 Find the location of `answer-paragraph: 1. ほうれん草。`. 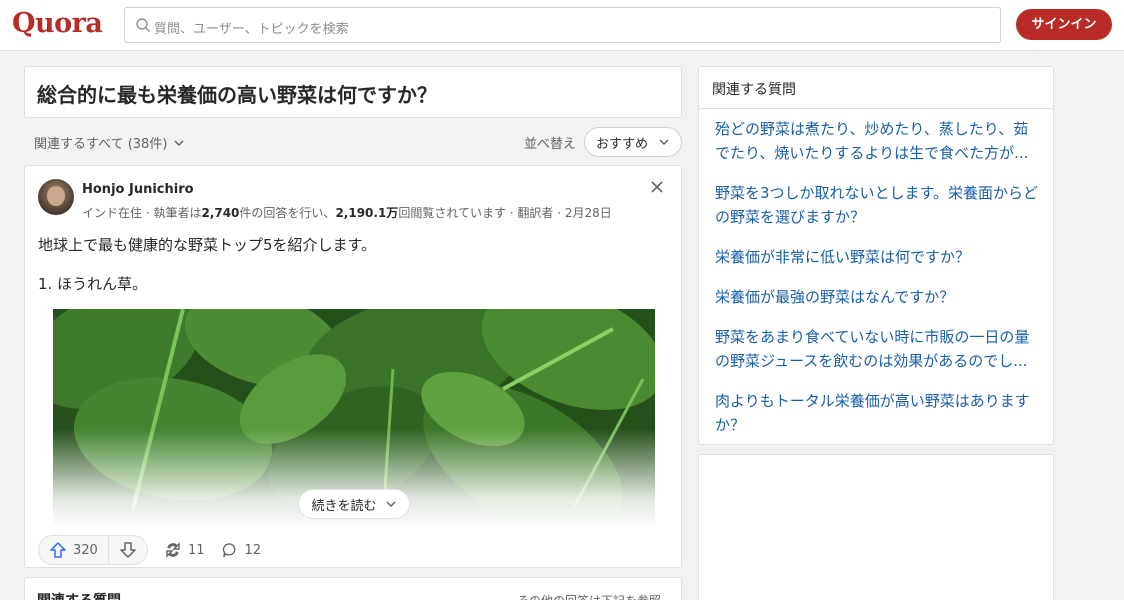

answer-paragraph: 1. ほうれん草。 is located at coordinates (93, 284).